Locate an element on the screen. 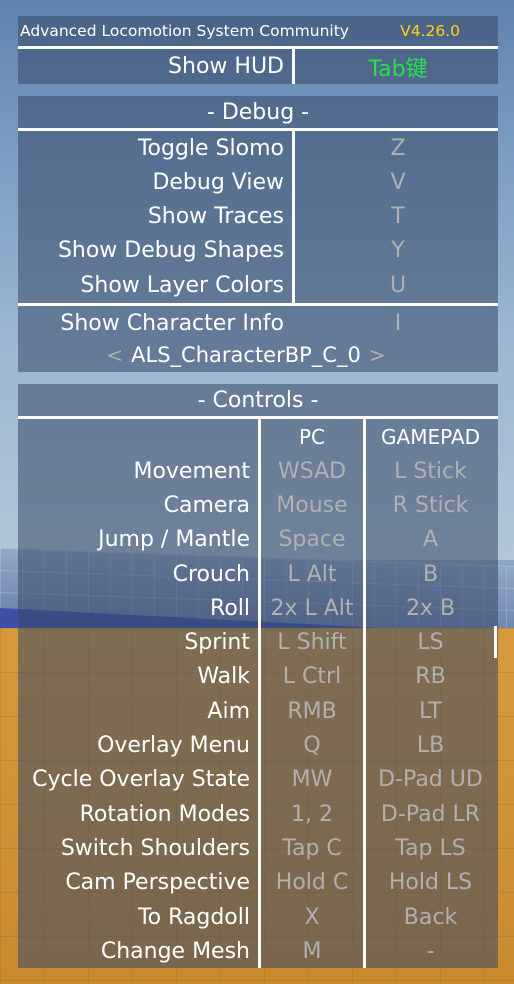 The width and height of the screenshot is (514, 984). debug-item-label: Show Traces is located at coordinates (215, 216).